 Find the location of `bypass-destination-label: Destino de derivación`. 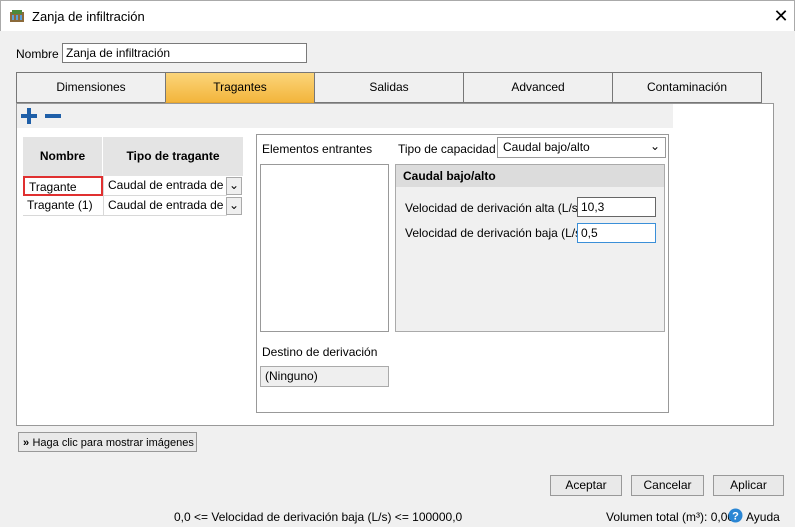

bypass-destination-label: Destino de derivación is located at coordinates (320, 352).